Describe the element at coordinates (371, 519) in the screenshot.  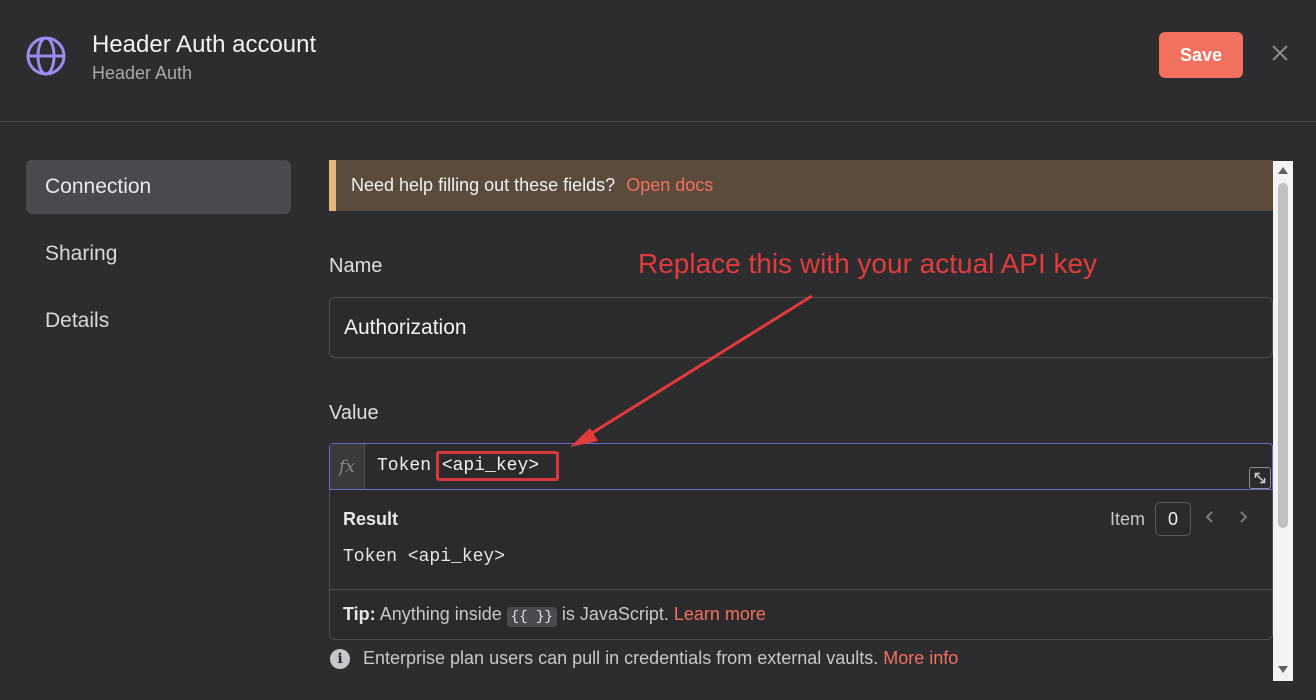
I see `result-label: Result` at that location.